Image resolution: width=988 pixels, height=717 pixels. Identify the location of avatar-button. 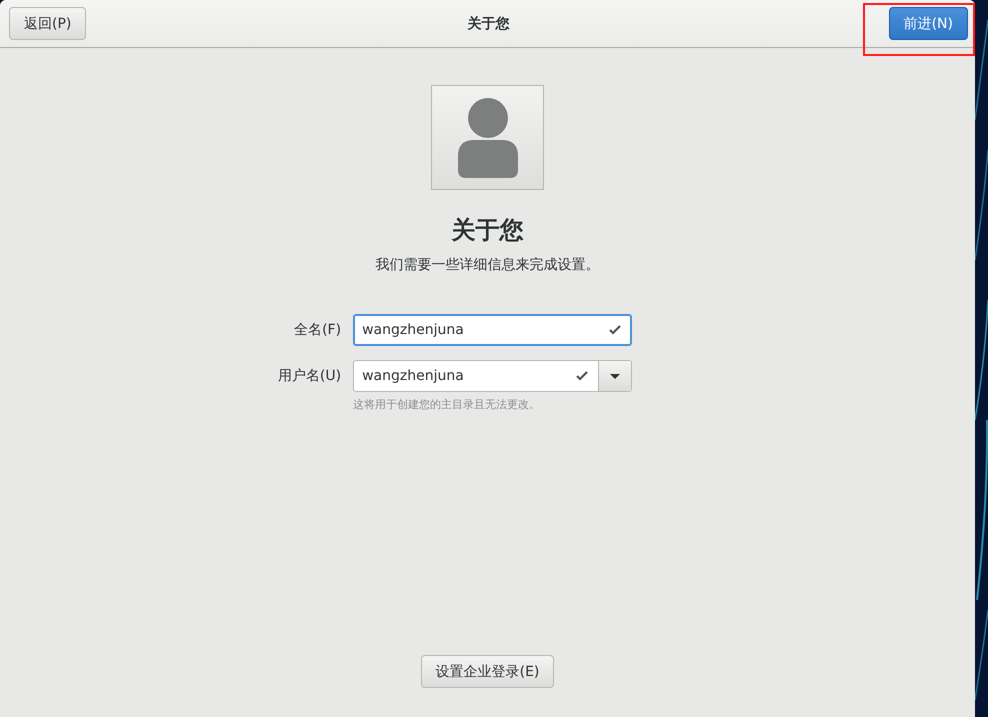
(487, 137).